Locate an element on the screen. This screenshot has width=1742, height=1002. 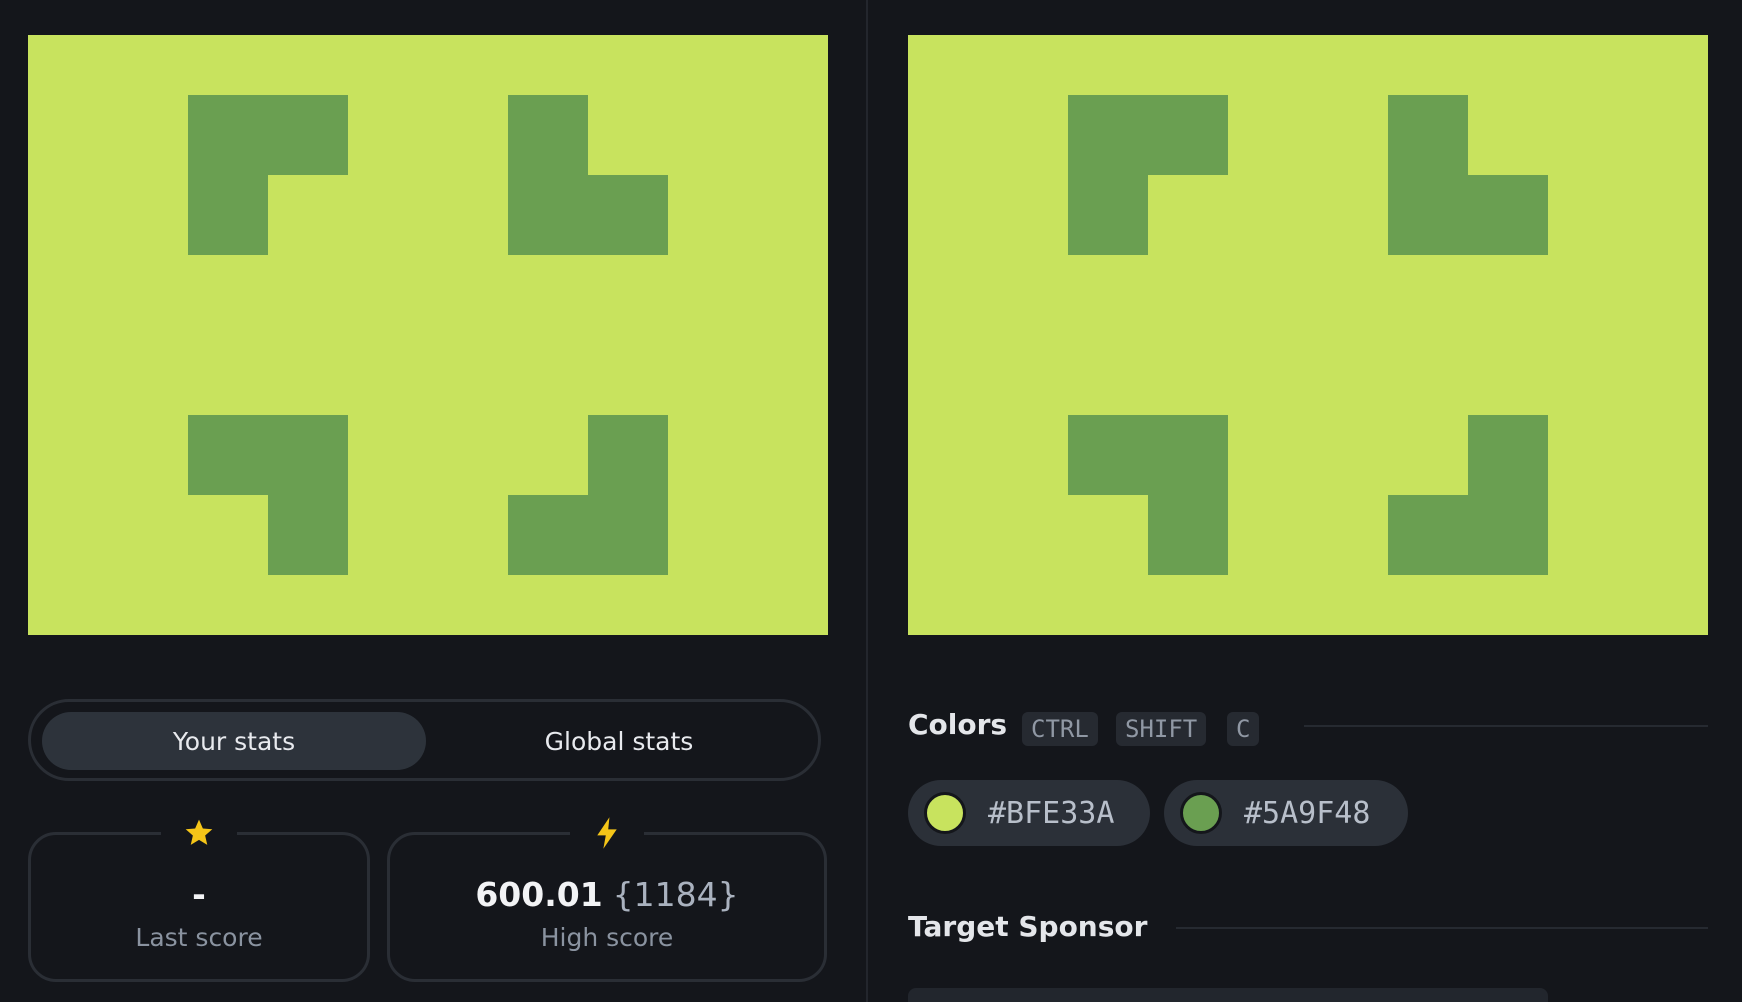
last-score-label: Last score is located at coordinates (199, 937).